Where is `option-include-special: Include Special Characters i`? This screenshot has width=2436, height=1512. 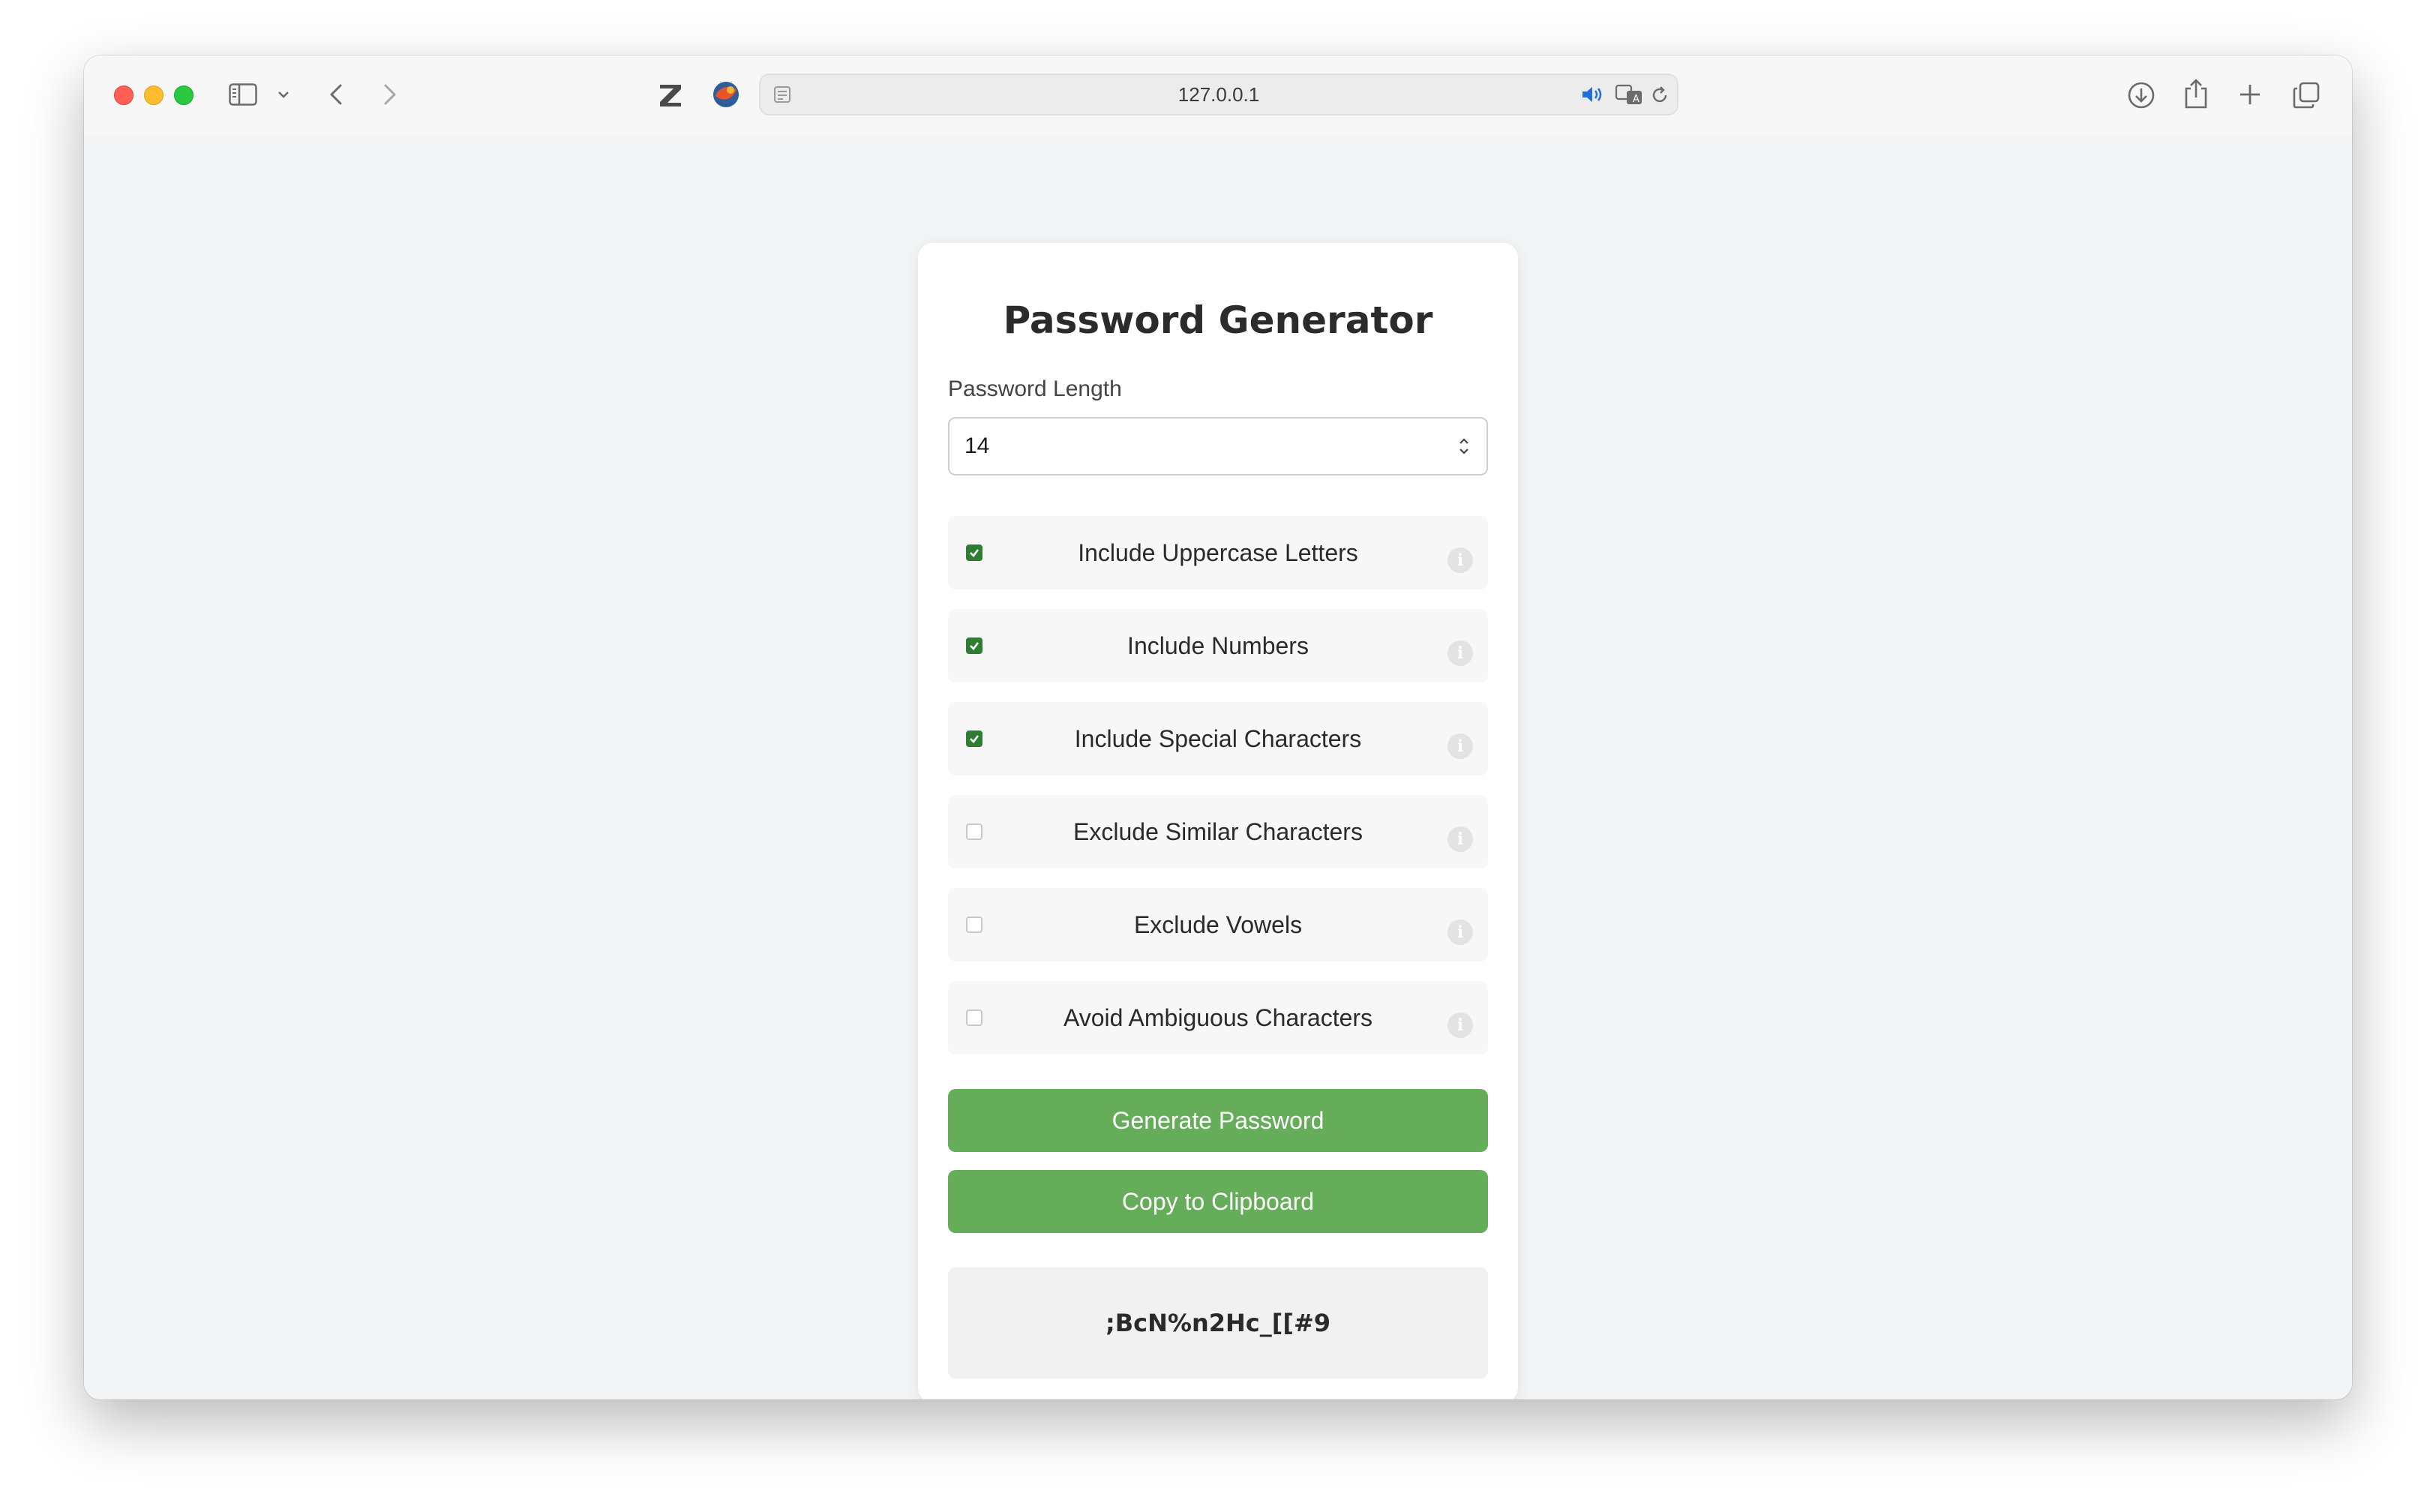
option-include-special: Include Special Characters i is located at coordinates (1218, 739).